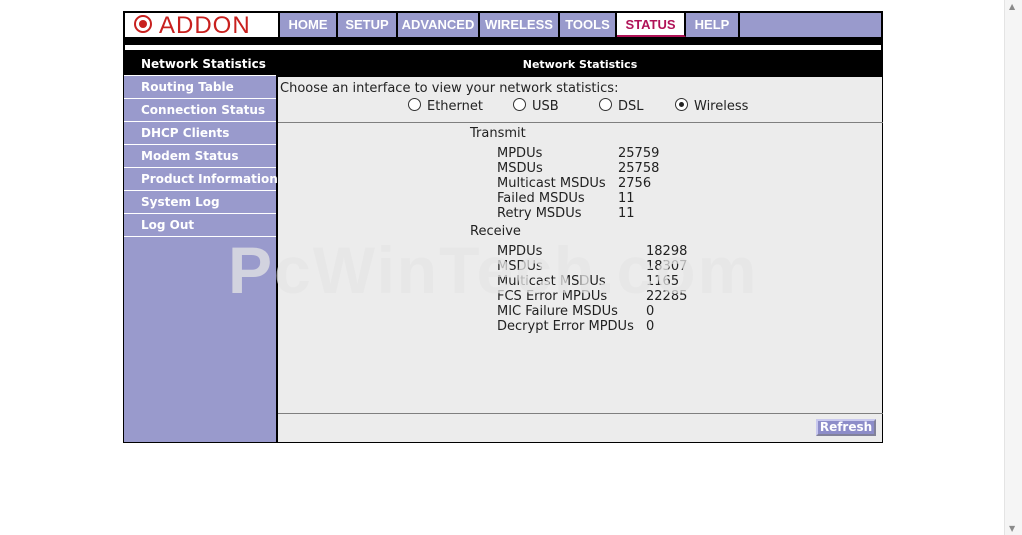 The width and height of the screenshot is (1022, 535). I want to click on sidebar-item-connection-status: Connection Status, so click(200, 110).